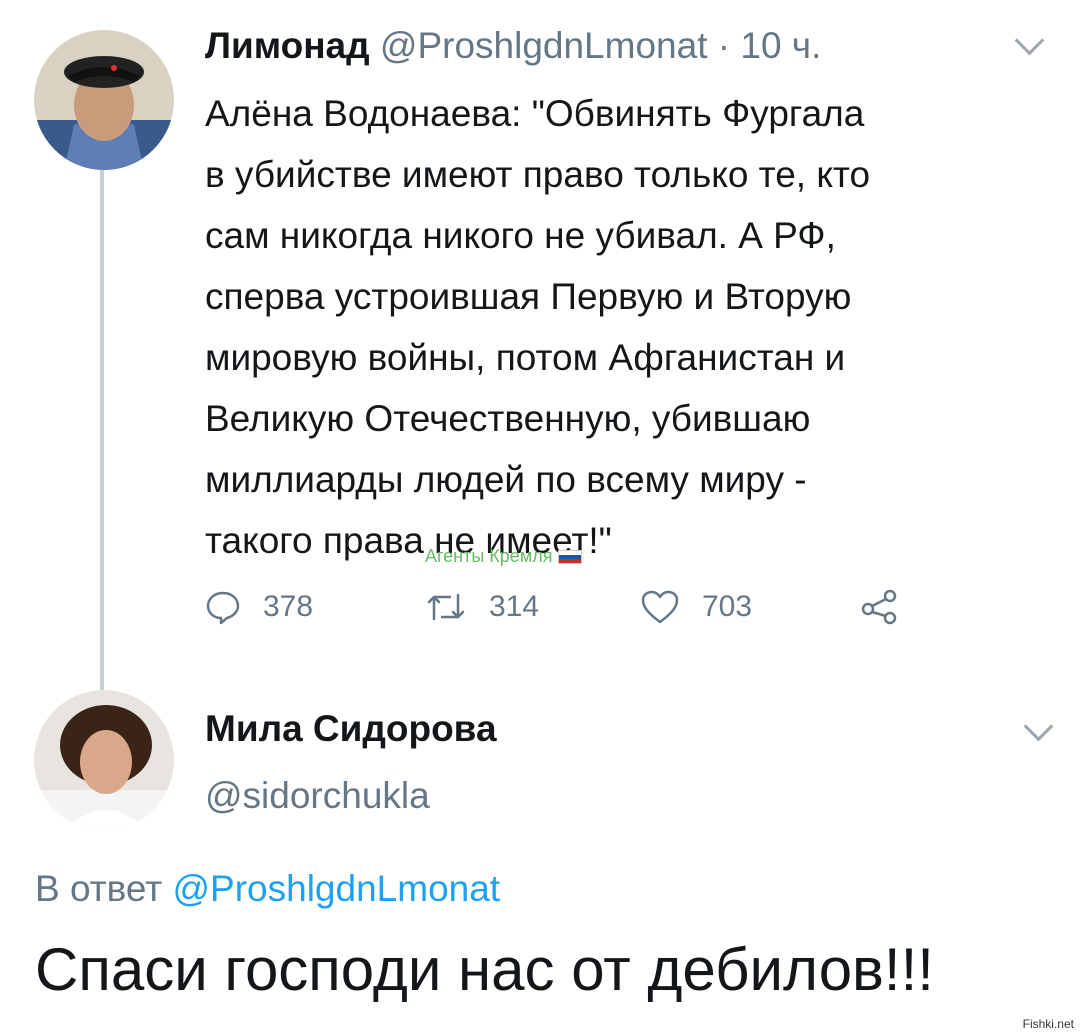 The image size is (1080, 1033). Describe the element at coordinates (99, 888) in the screenshot. I see `reply-prefix: В ответ` at that location.